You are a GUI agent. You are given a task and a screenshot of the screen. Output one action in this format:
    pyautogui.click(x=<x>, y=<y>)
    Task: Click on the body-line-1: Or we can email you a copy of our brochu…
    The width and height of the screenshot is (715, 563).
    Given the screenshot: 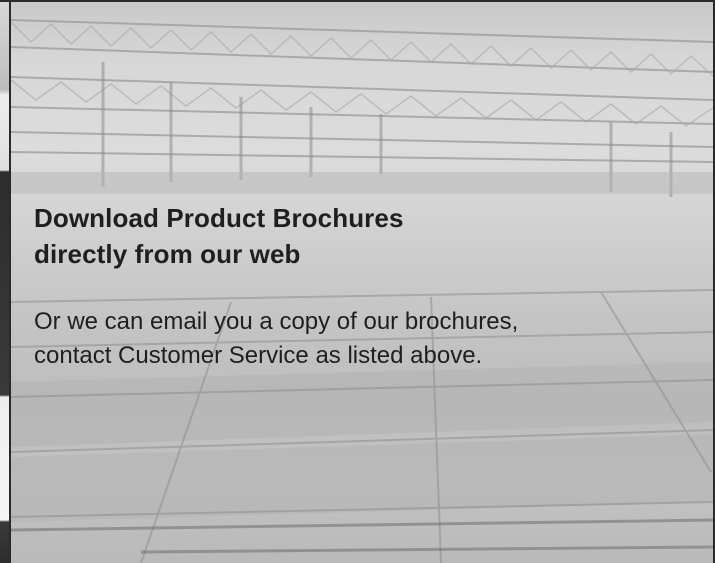 What is the action you would take?
    pyautogui.click(x=276, y=321)
    